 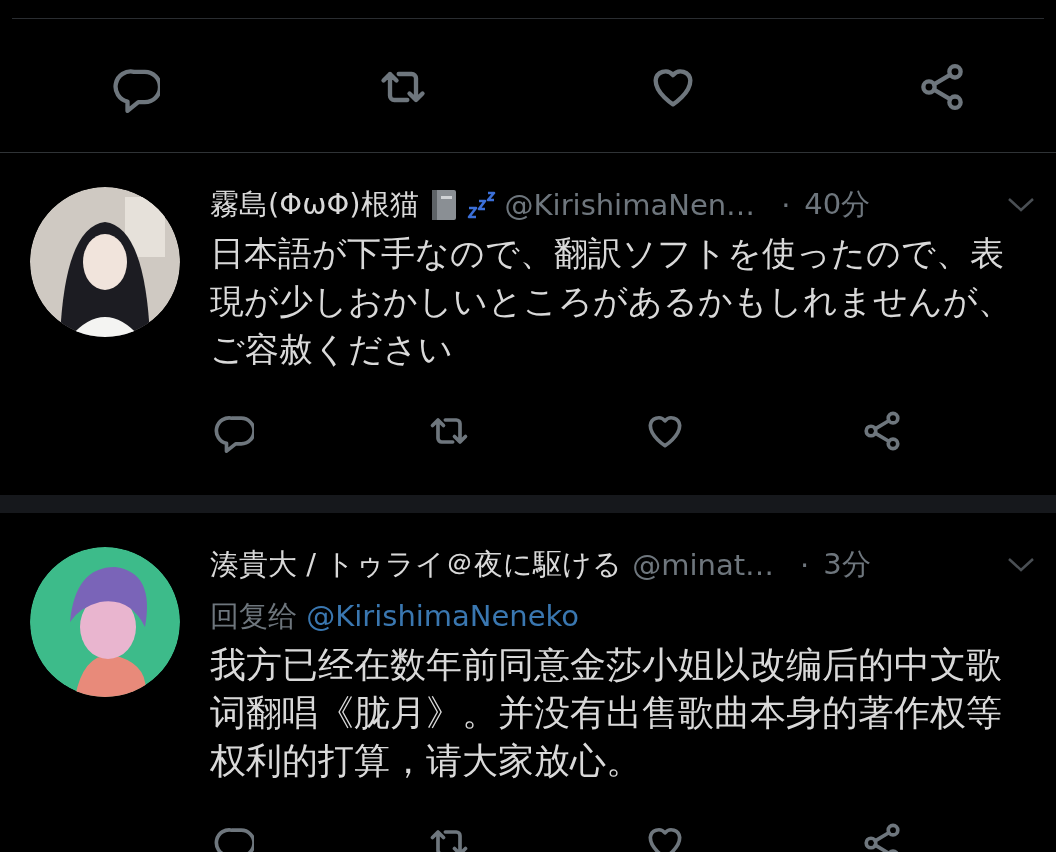 I want to click on tweet-text: 我方已经在数年前同意金莎小姐以改编后的中文歌词翻唱《胧月》。并没有出售歌曲本身的著作权等权利的打算，请大家放心。, so click(x=606, y=713).